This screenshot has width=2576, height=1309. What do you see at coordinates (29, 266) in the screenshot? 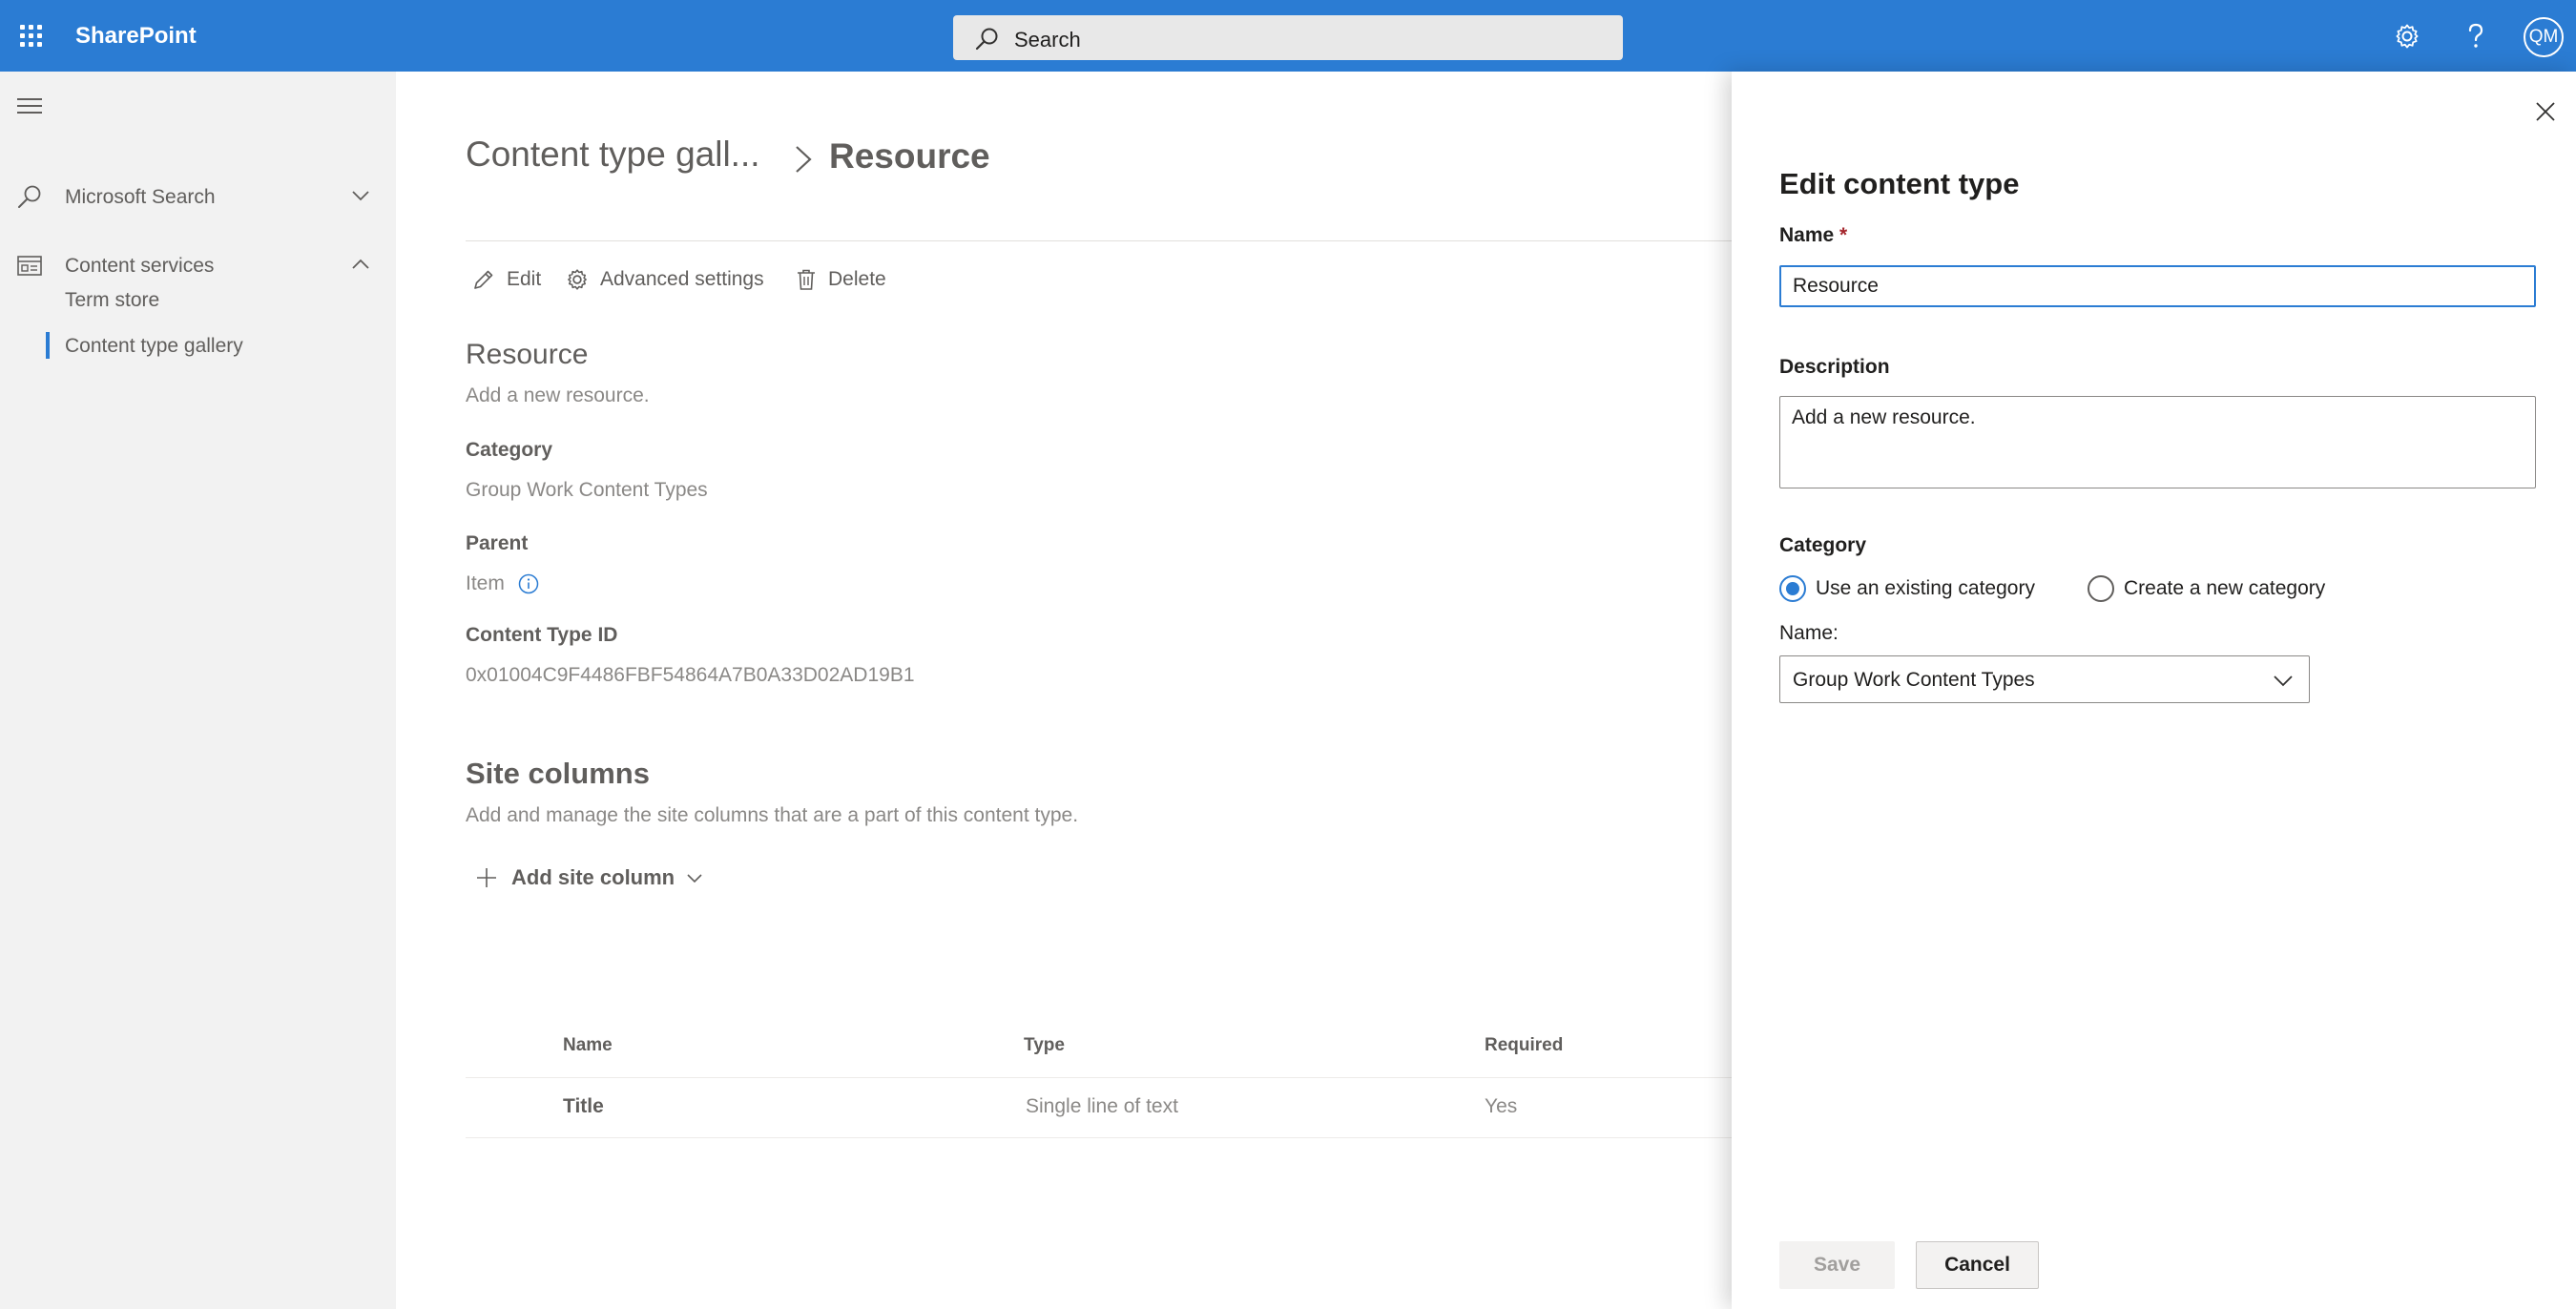
I see `content-services-icon` at bounding box center [29, 266].